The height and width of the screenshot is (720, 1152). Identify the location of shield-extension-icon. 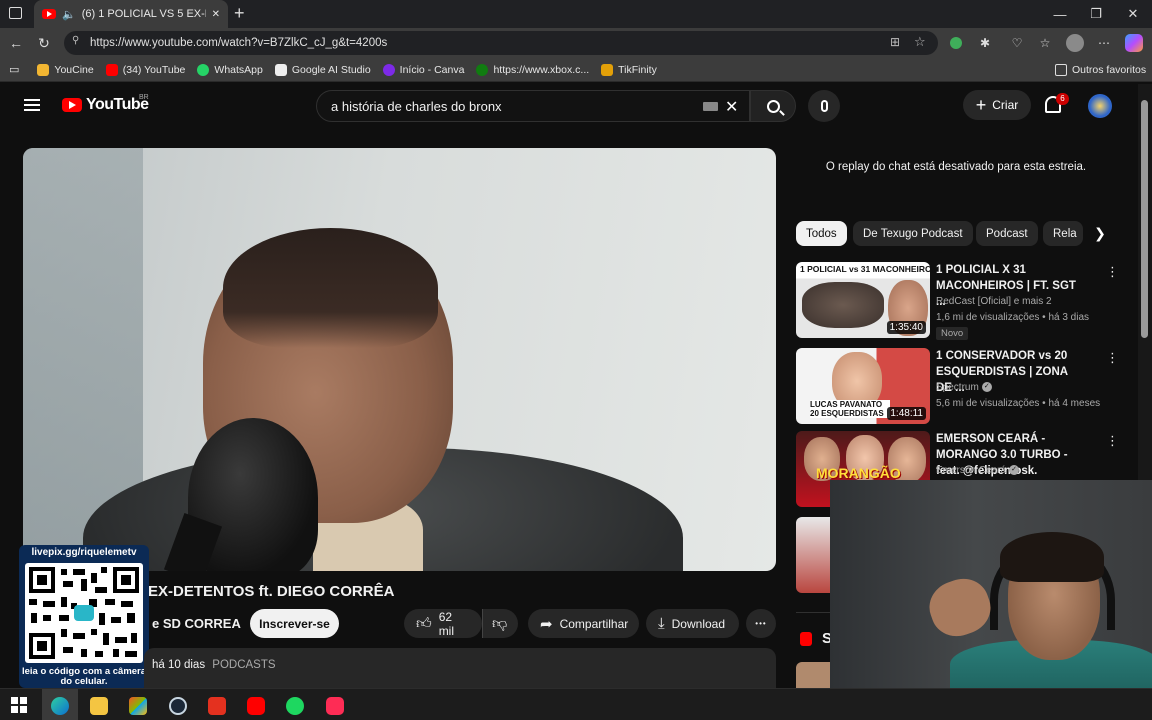
(956, 43).